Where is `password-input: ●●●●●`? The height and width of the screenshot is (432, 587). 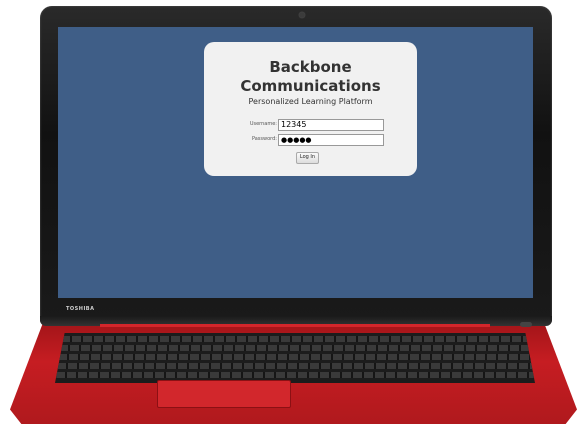
password-input: ●●●●● is located at coordinates (331, 140).